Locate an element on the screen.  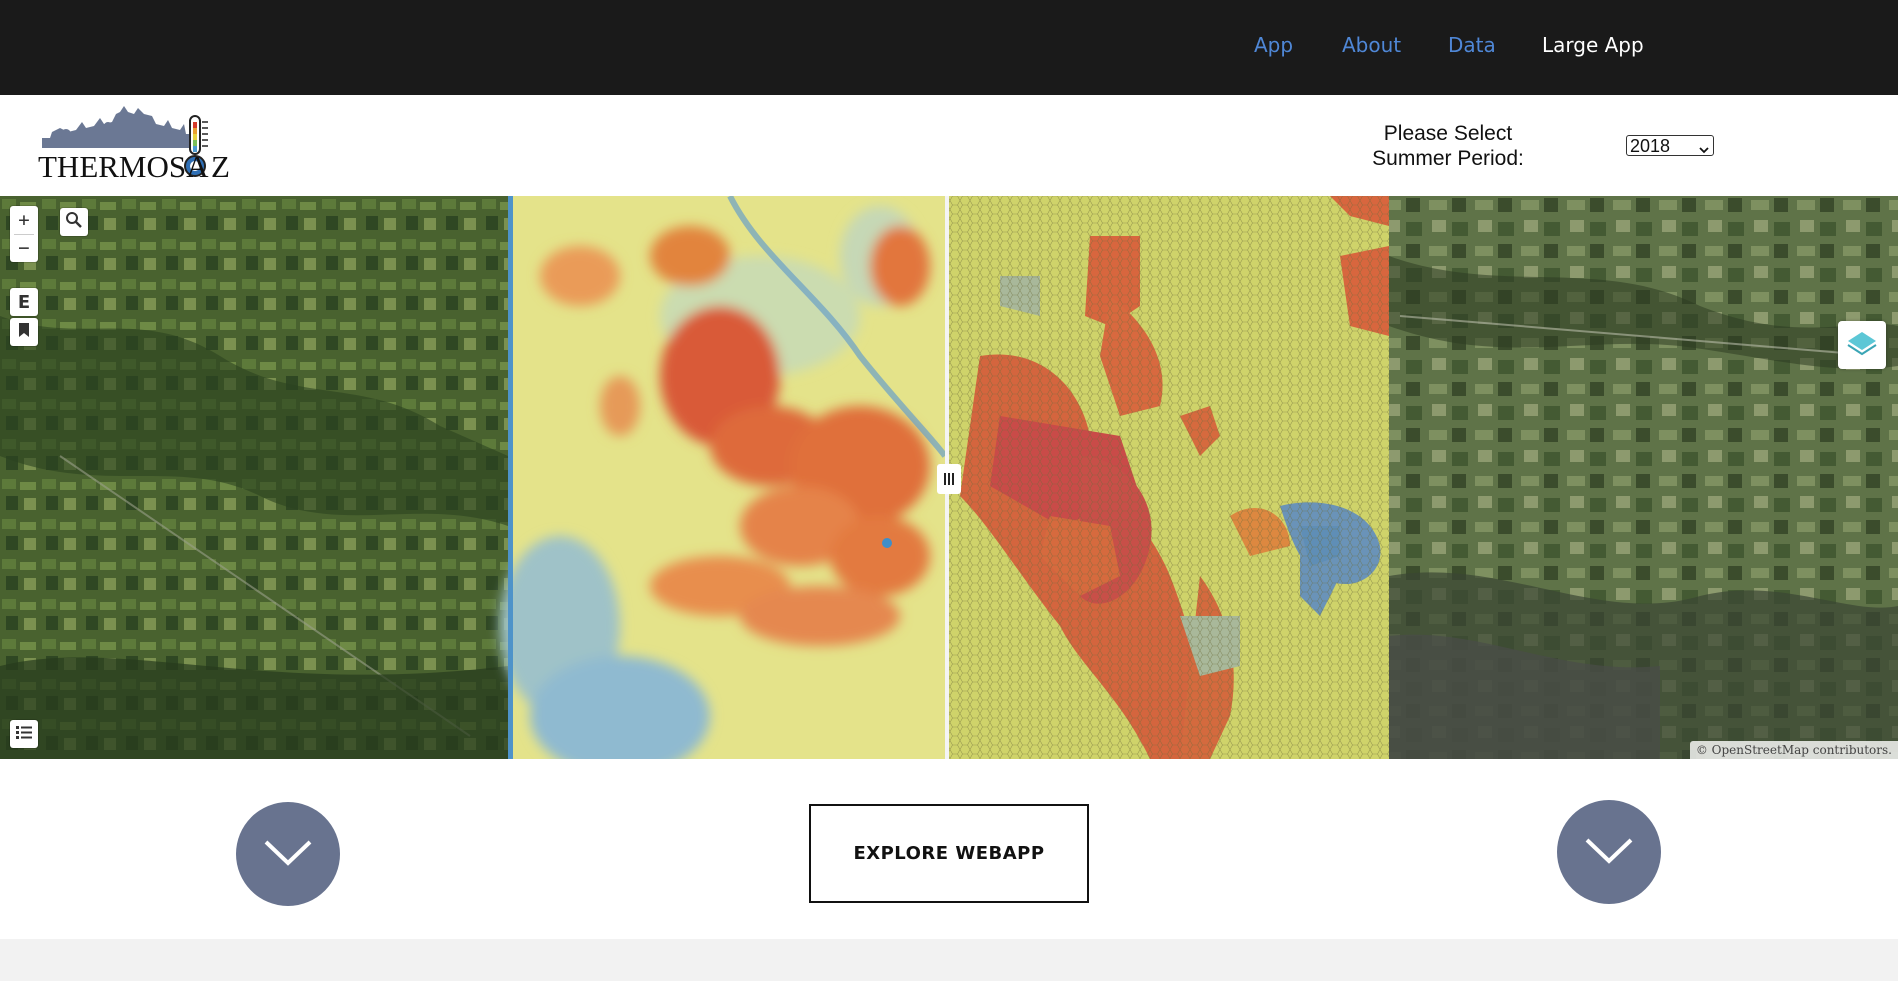
legend-button is located at coordinates (24, 734).